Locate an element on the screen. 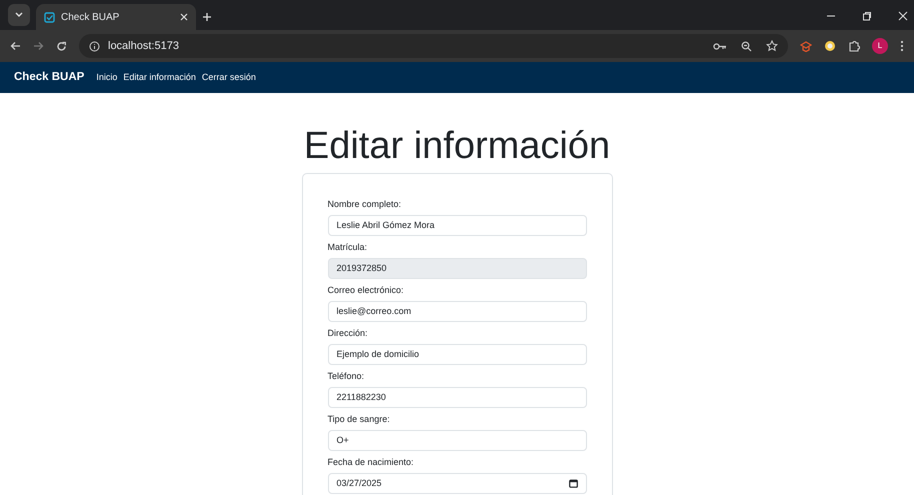 Image resolution: width=914 pixels, height=495 pixels. url-text: localhost:5173 is located at coordinates (144, 46).